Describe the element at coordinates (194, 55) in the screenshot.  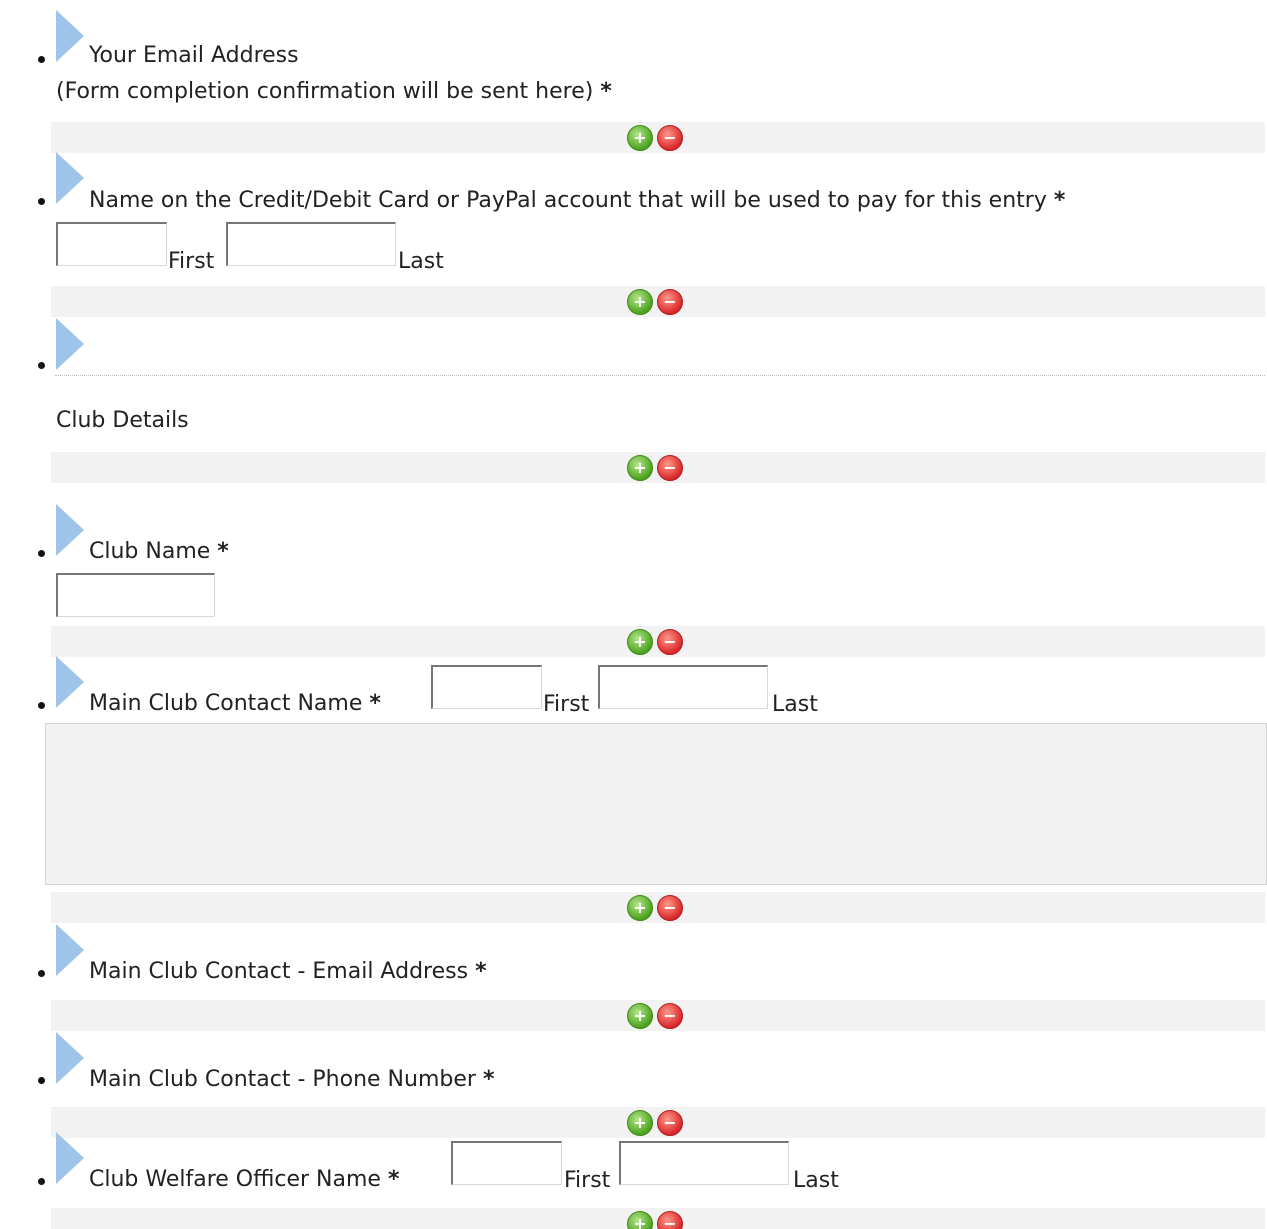
I see `field-label: Your Email Address` at that location.